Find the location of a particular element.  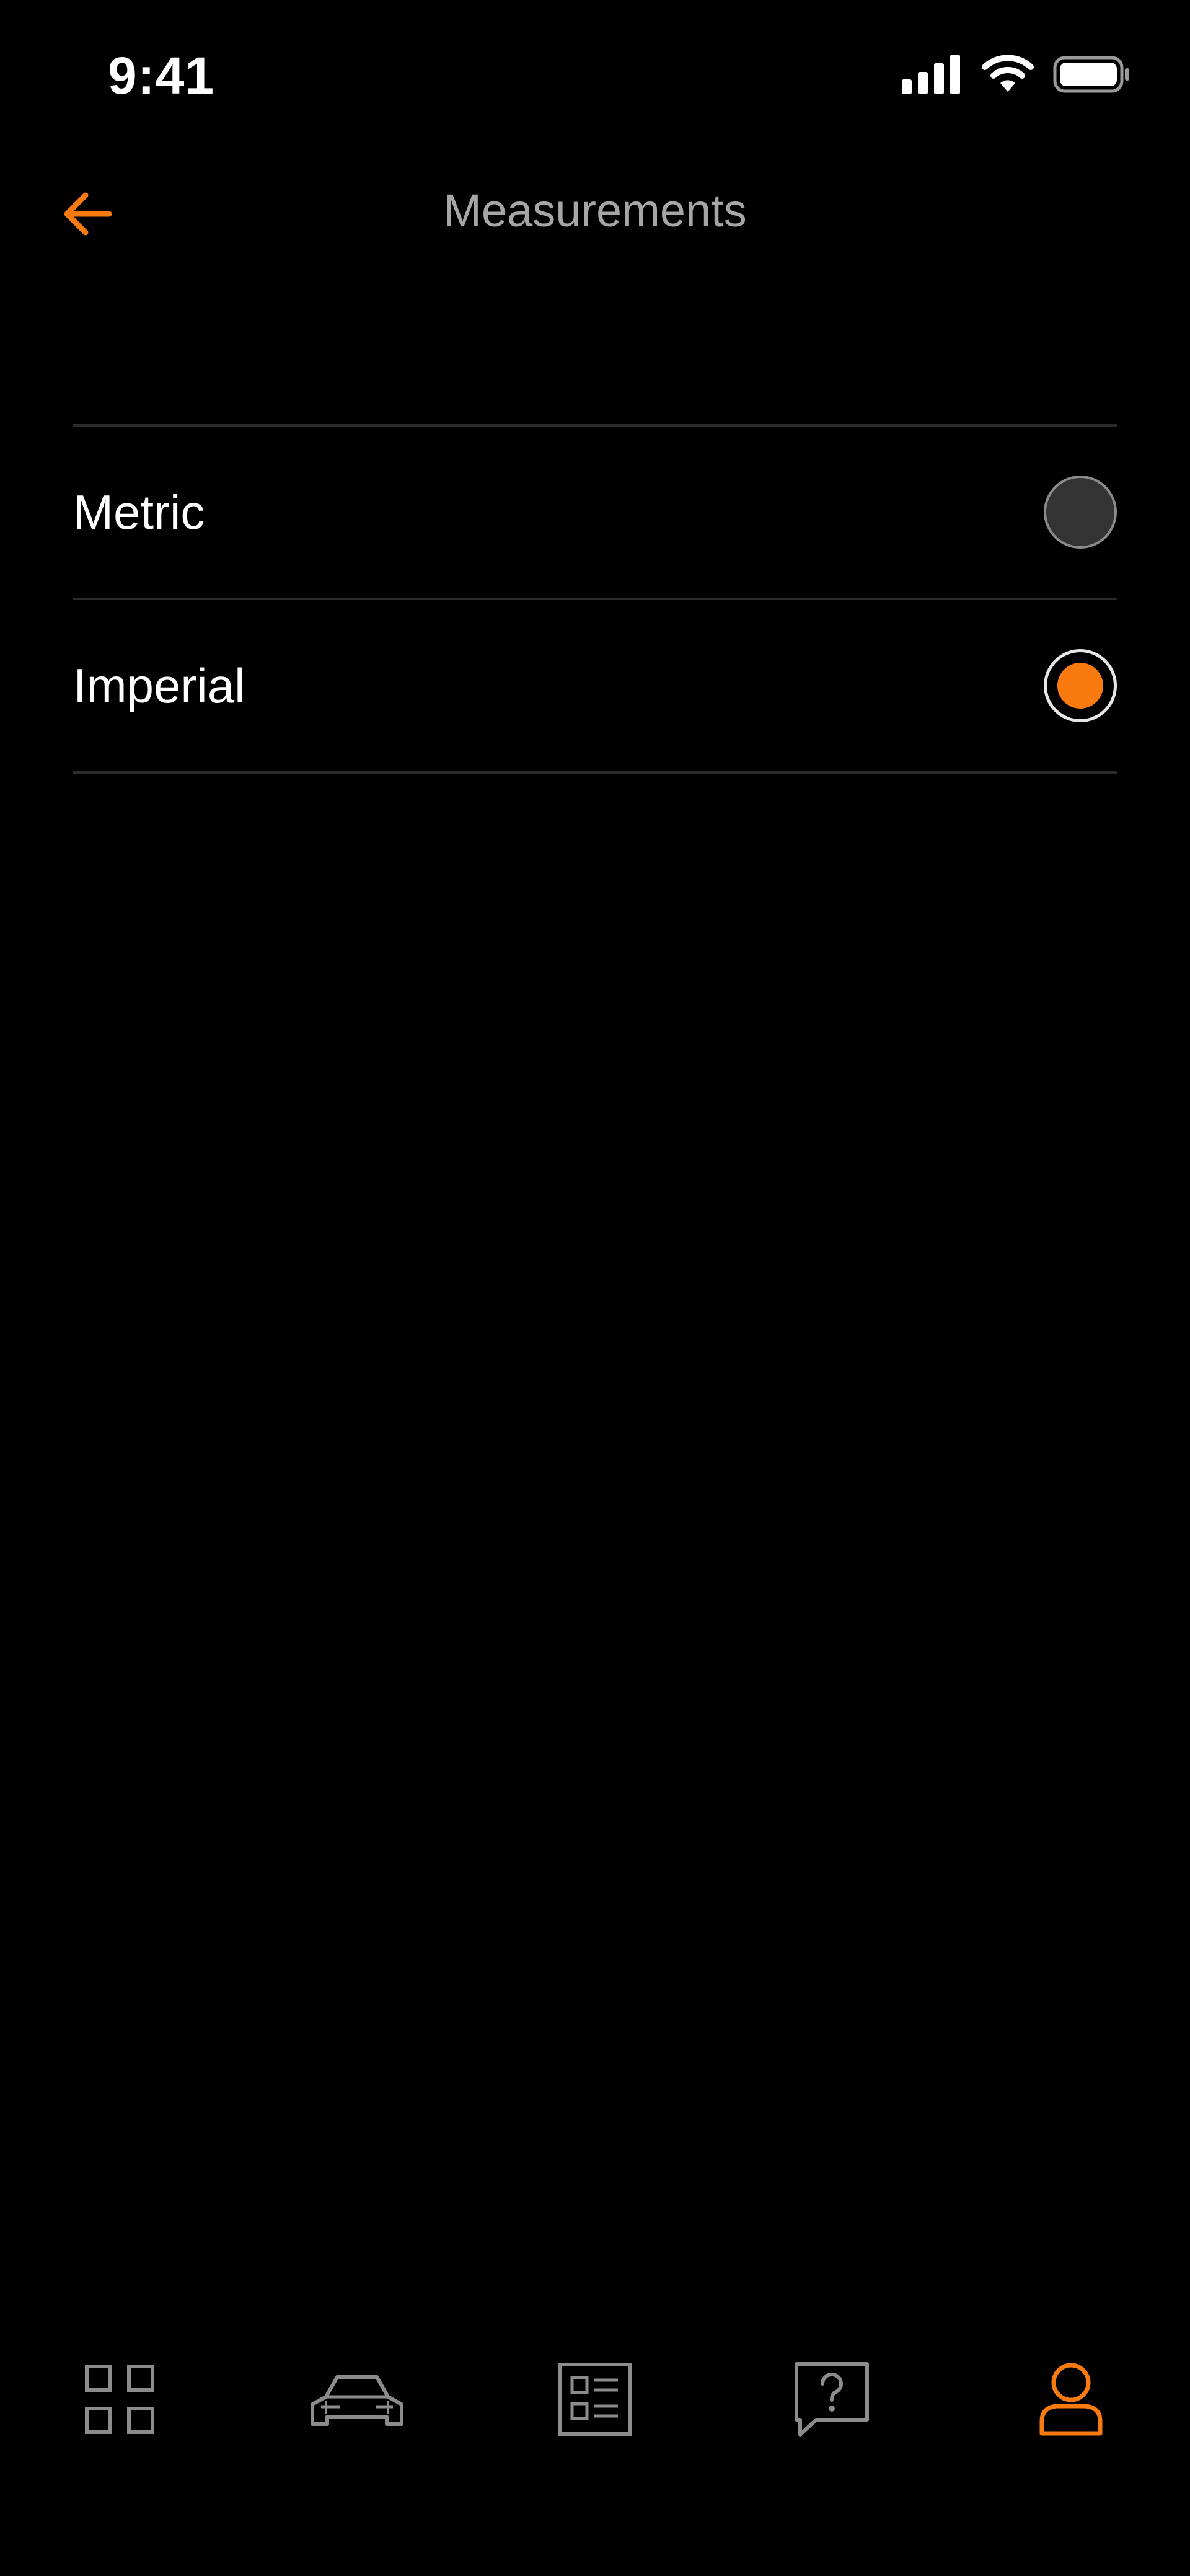

tab-vehicle is located at coordinates (357, 2399).